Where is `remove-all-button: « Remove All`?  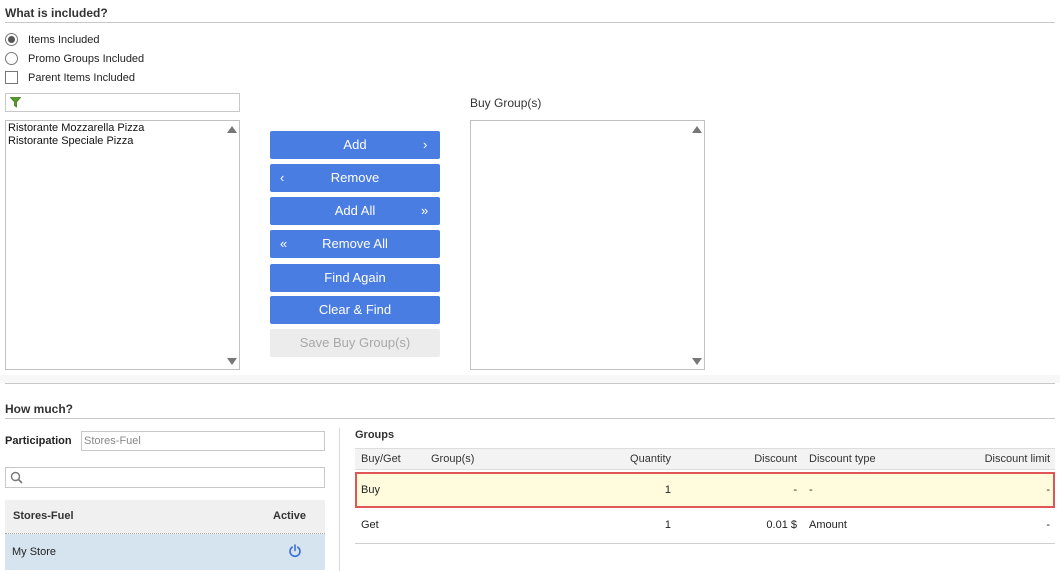
remove-all-button: « Remove All is located at coordinates (355, 244).